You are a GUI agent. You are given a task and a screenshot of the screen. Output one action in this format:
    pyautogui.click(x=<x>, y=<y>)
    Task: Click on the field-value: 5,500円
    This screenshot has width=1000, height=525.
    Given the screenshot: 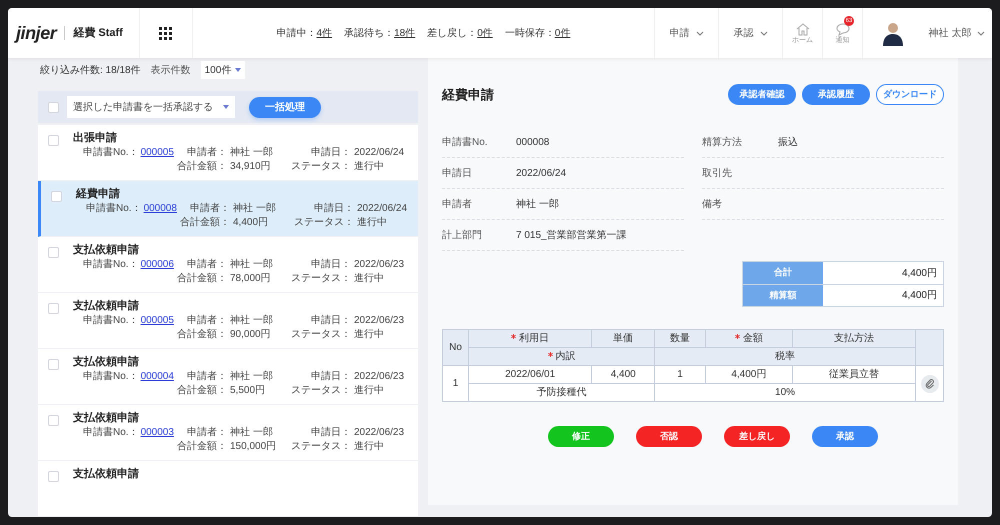 What is the action you would take?
    pyautogui.click(x=247, y=391)
    